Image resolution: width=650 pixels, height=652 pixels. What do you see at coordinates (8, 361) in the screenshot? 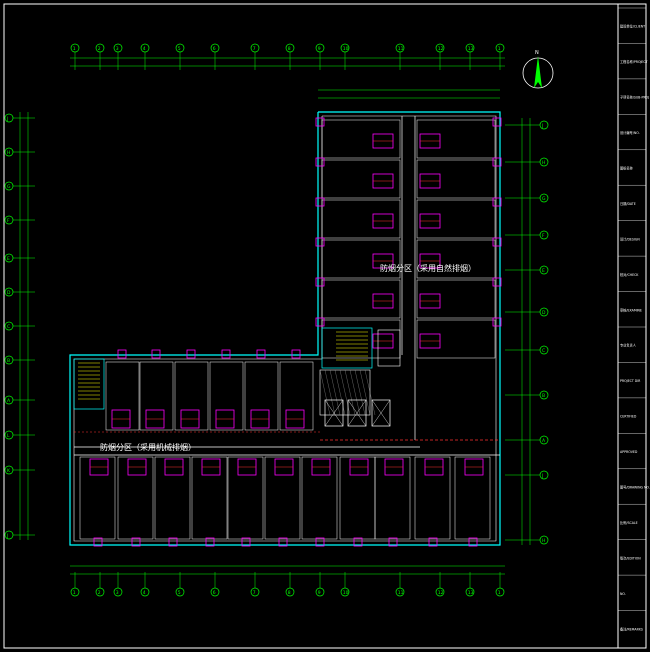
I see `row-axis-label: B` at bounding box center [8, 361].